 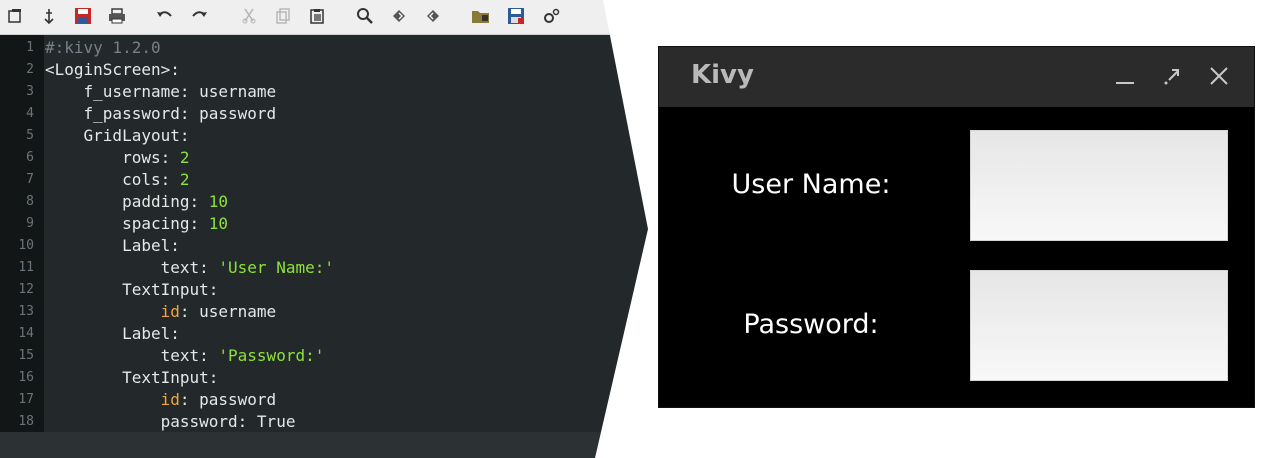 I want to click on find-previous-icon, so click(x=433, y=16).